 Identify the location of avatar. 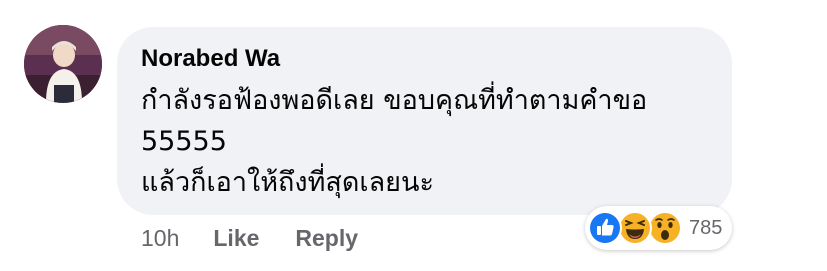
(63, 64).